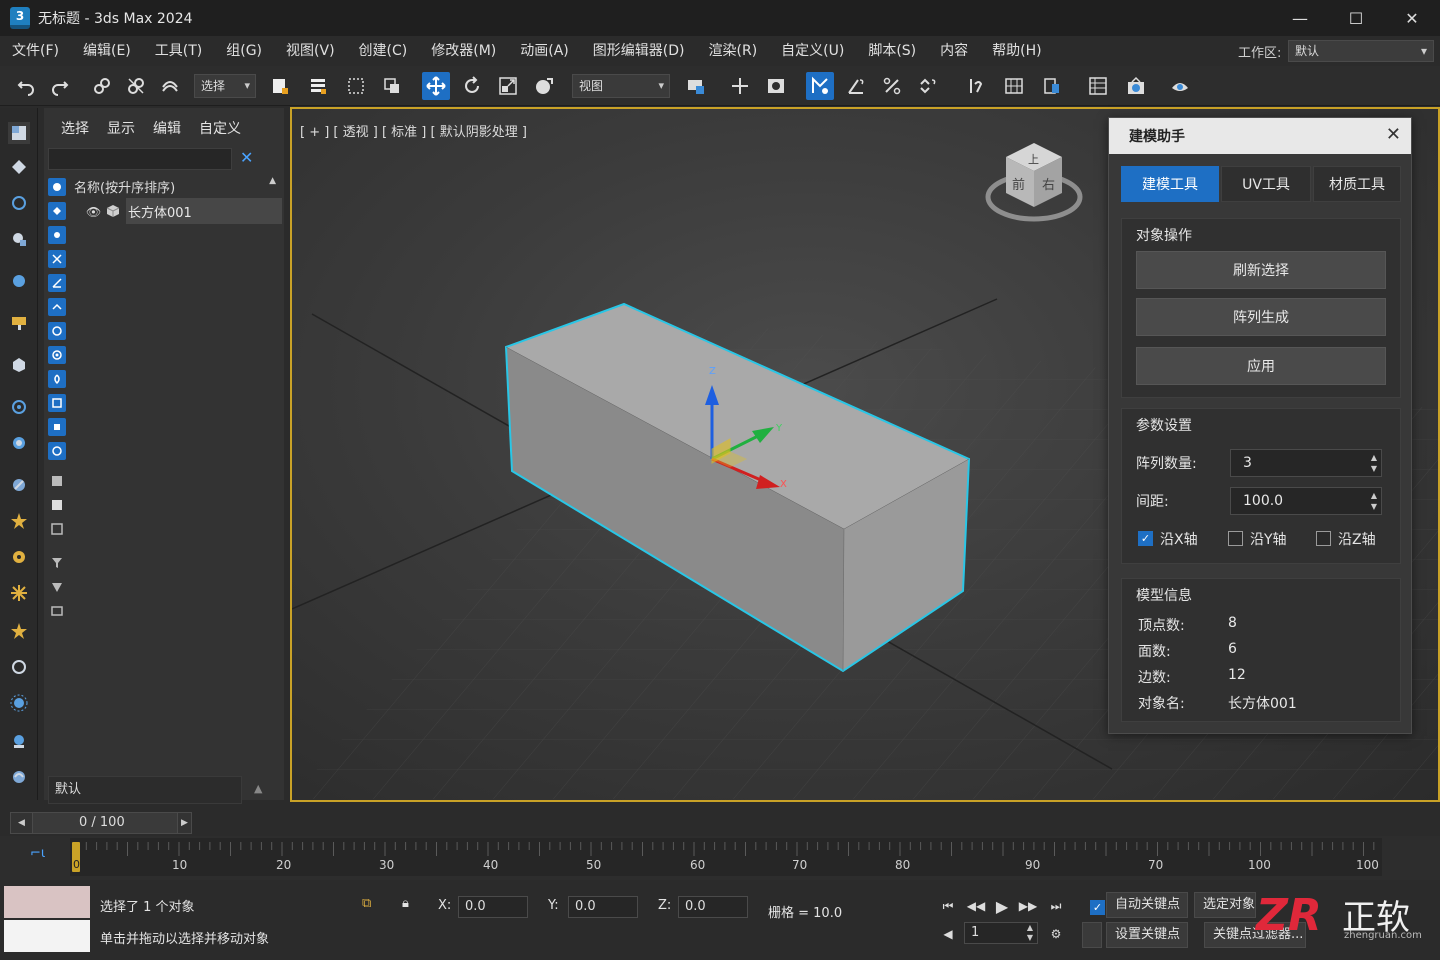 Image resolution: width=1440 pixels, height=960 pixels. Describe the element at coordinates (1323, 538) in the screenshot. I see `axis-z-checkbox` at that location.